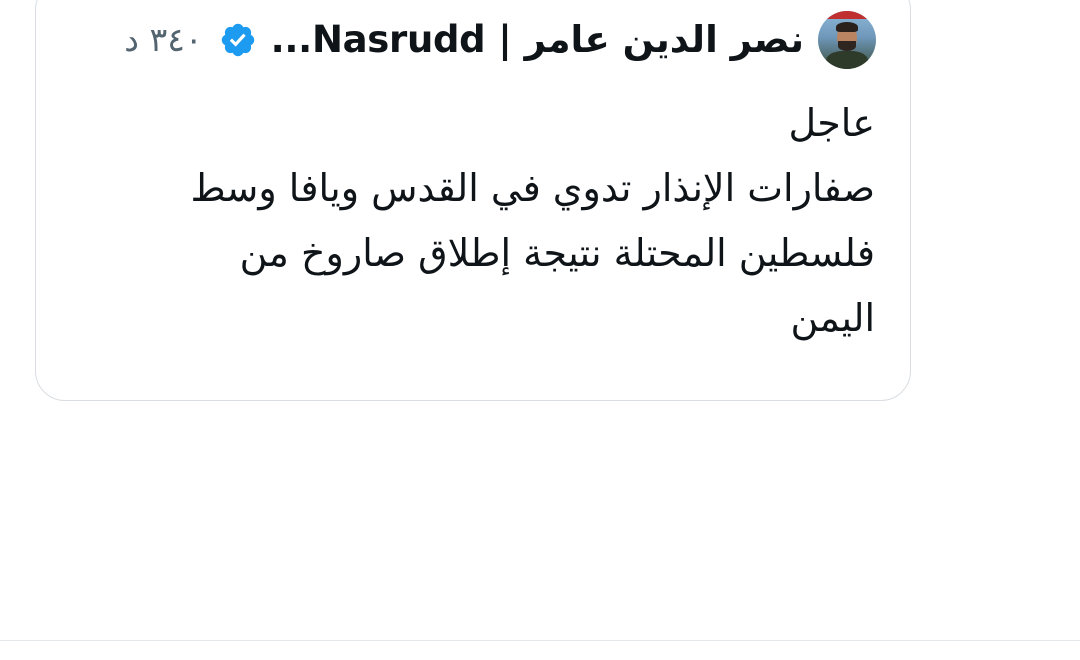 The height and width of the screenshot is (660, 1080). Describe the element at coordinates (163, 40) in the screenshot. I see `tweet-timestamp: ٣٤٠ د` at that location.